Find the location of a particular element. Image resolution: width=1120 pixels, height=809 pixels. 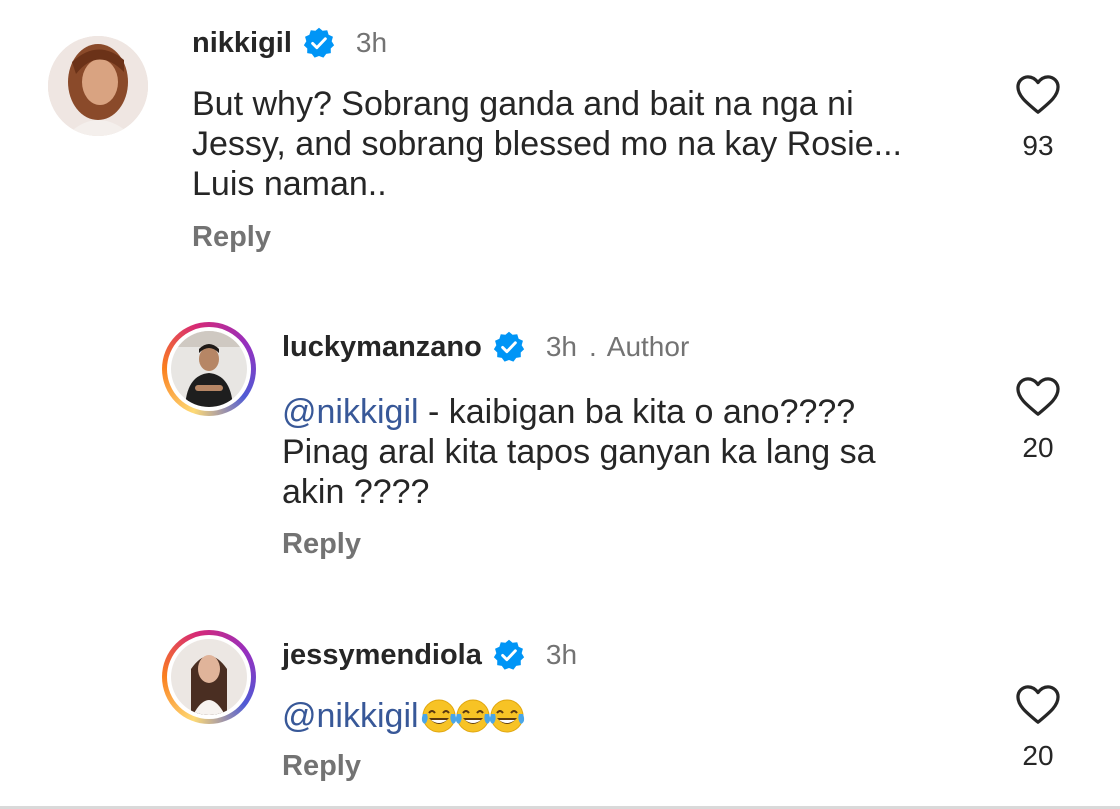

face-with-tears-of-joy-icon is located at coordinates (506, 716).